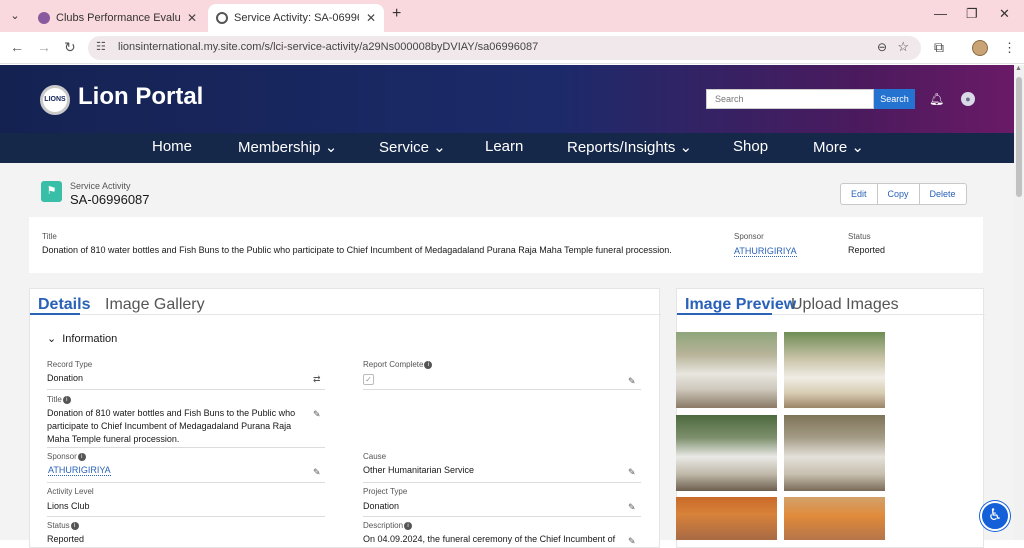  What do you see at coordinates (222, 18) in the screenshot?
I see `globe-favicon-icon` at bounding box center [222, 18].